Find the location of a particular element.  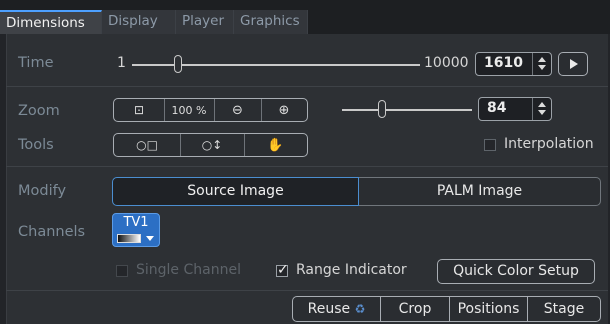

recycle-icon: ♻ is located at coordinates (360, 309).